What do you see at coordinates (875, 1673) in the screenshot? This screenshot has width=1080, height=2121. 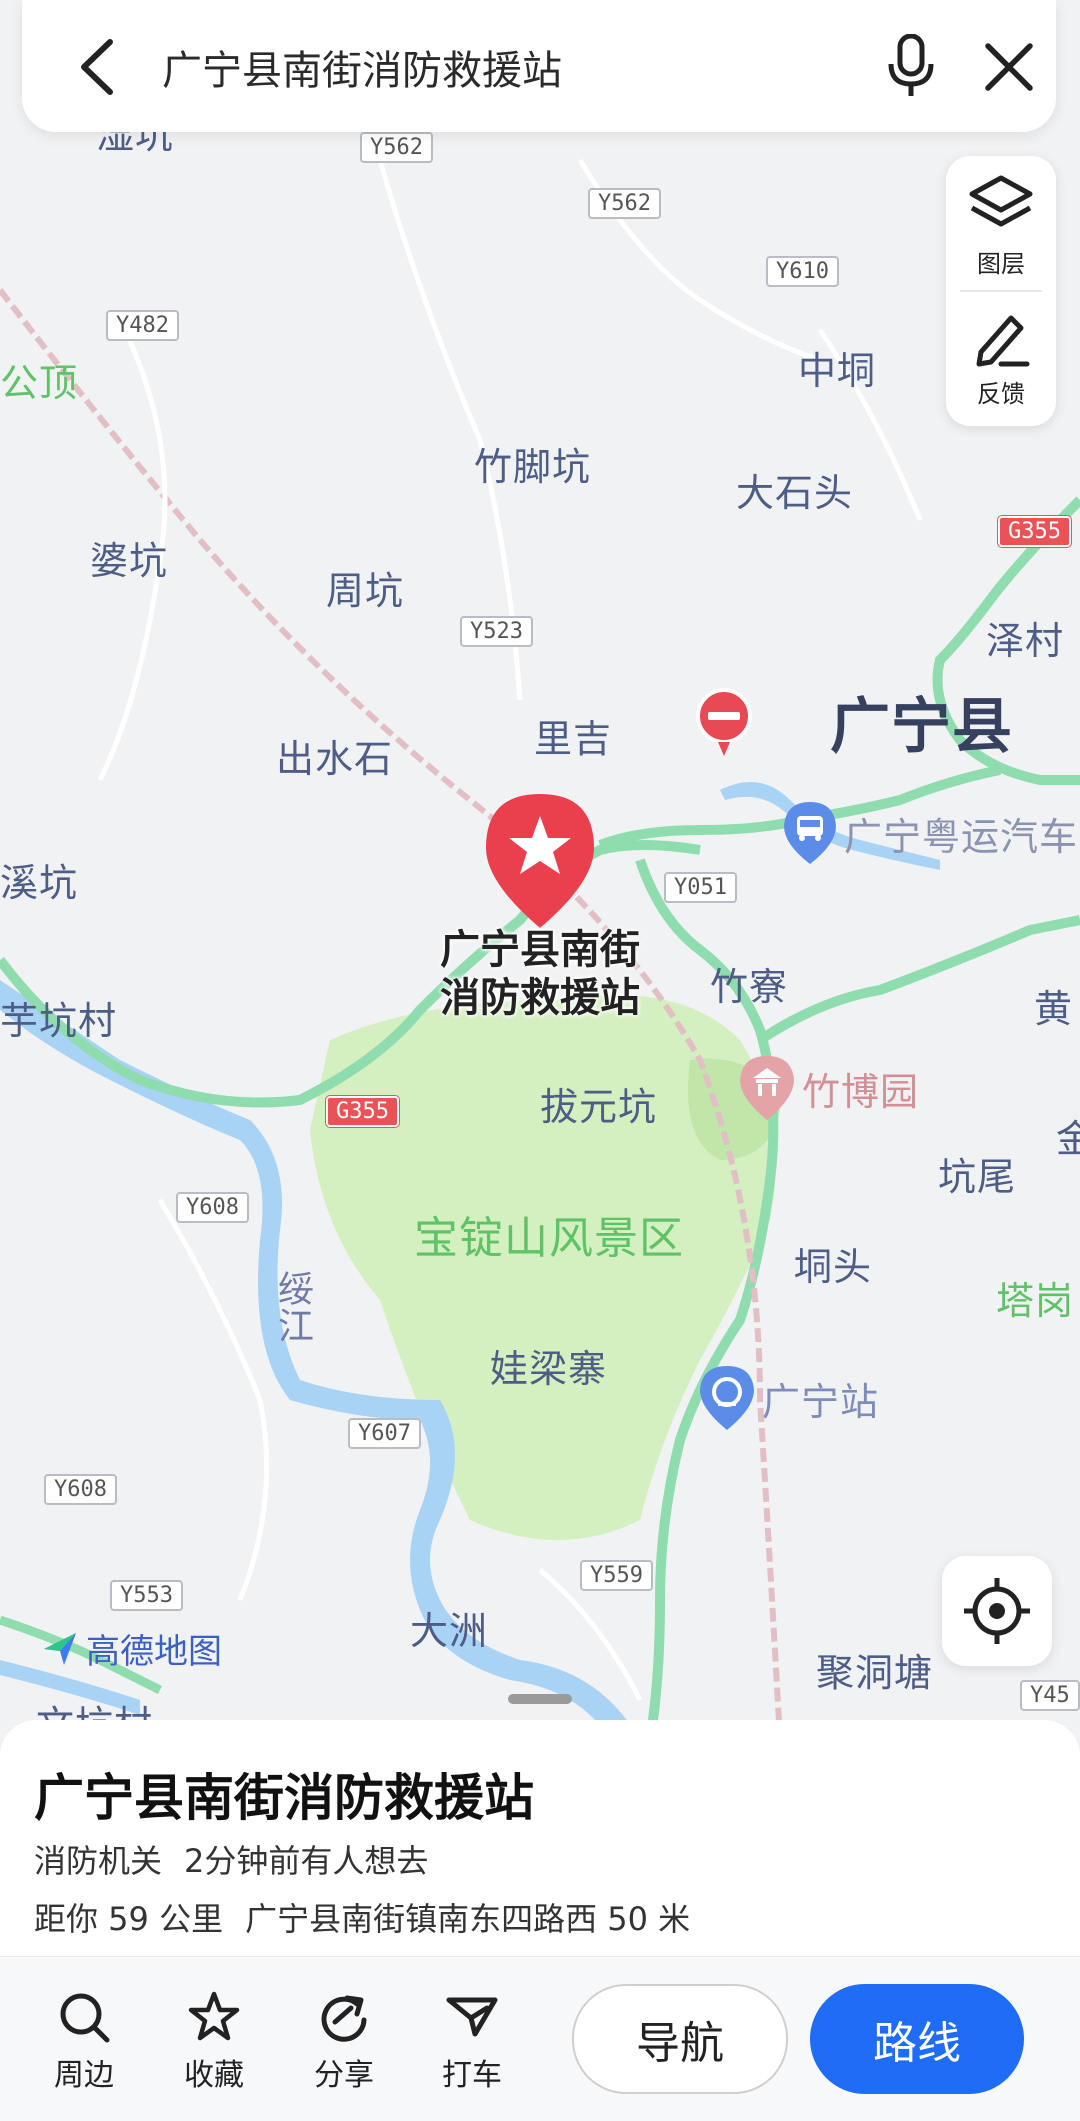 I see `map-label-judongtang: 聚洞塘` at bounding box center [875, 1673].